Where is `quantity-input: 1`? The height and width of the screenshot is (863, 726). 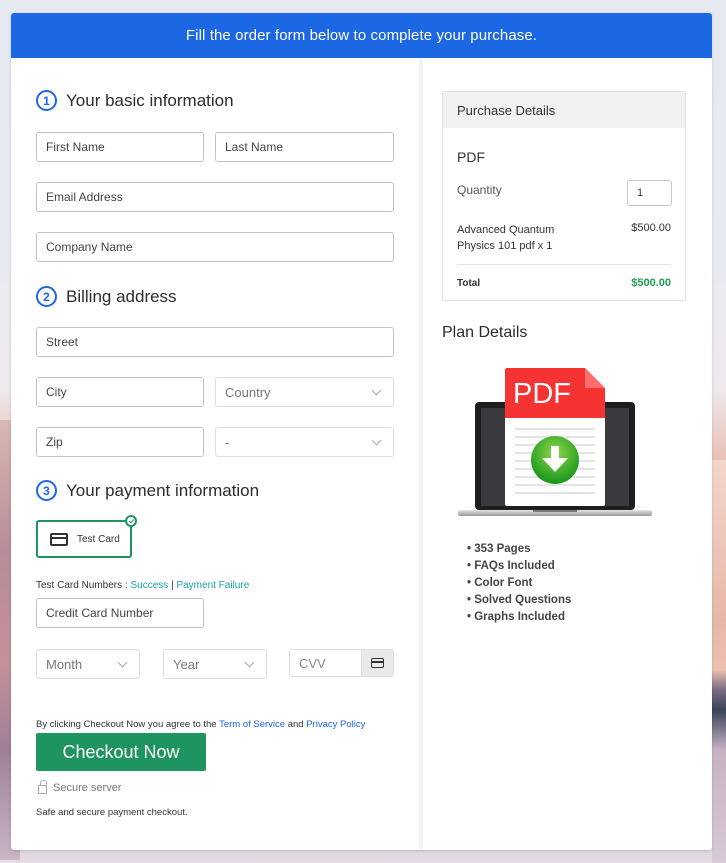
quantity-input: 1 is located at coordinates (649, 193).